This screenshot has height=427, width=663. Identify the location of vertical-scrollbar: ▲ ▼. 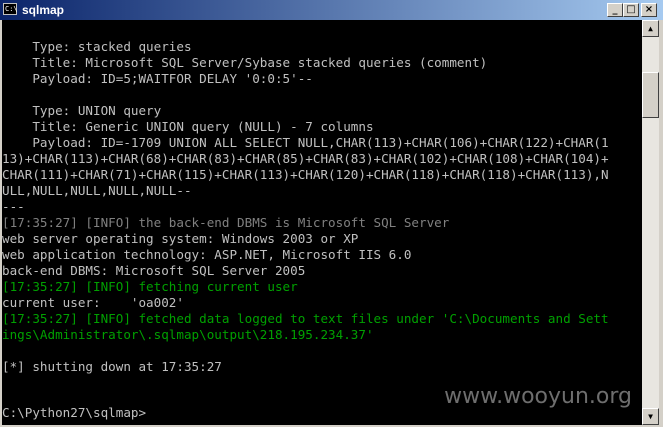
(650, 222).